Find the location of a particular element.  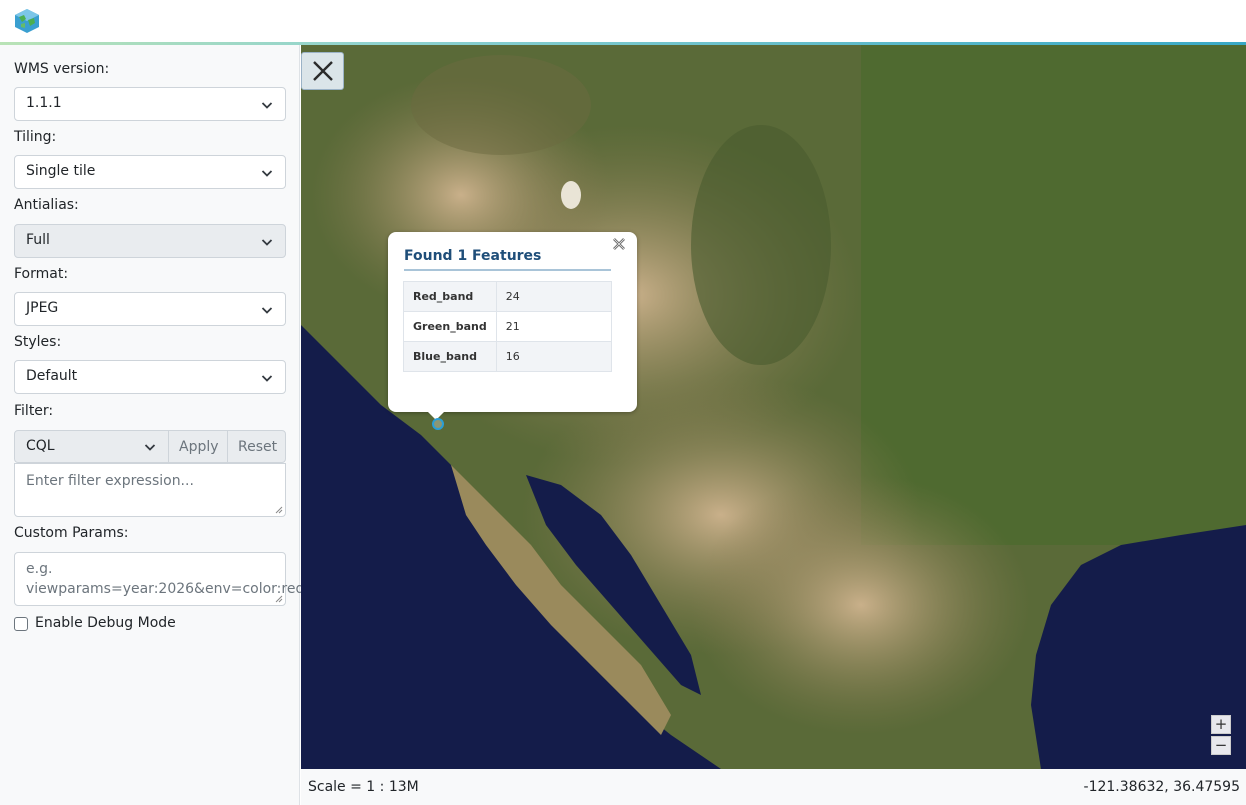

filter-label: Filter: is located at coordinates (34, 411).